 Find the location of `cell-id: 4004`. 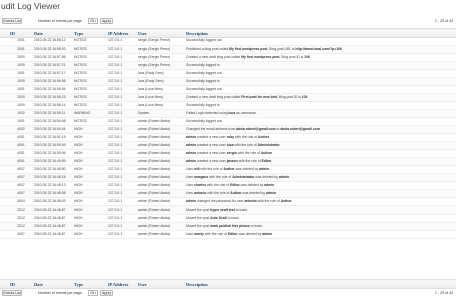

cell-id: 4004 is located at coordinates (21, 202).